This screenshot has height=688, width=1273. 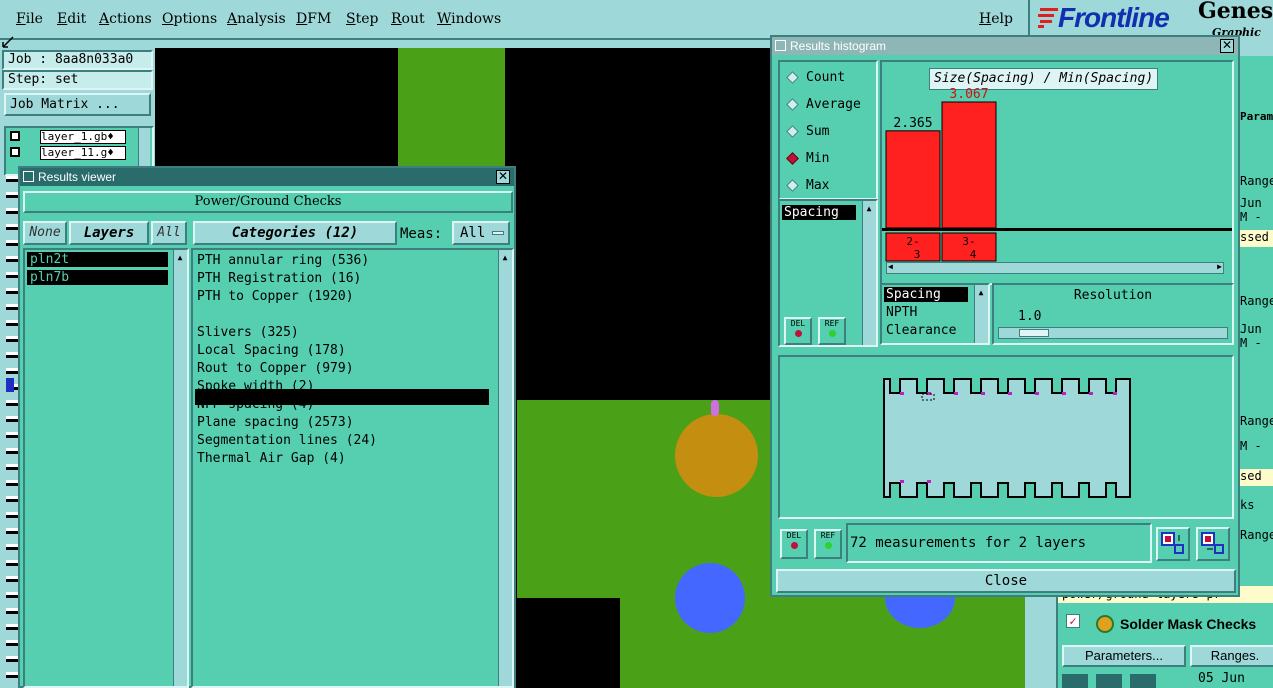 I want to click on step-field: Step: set, so click(x=77, y=80).